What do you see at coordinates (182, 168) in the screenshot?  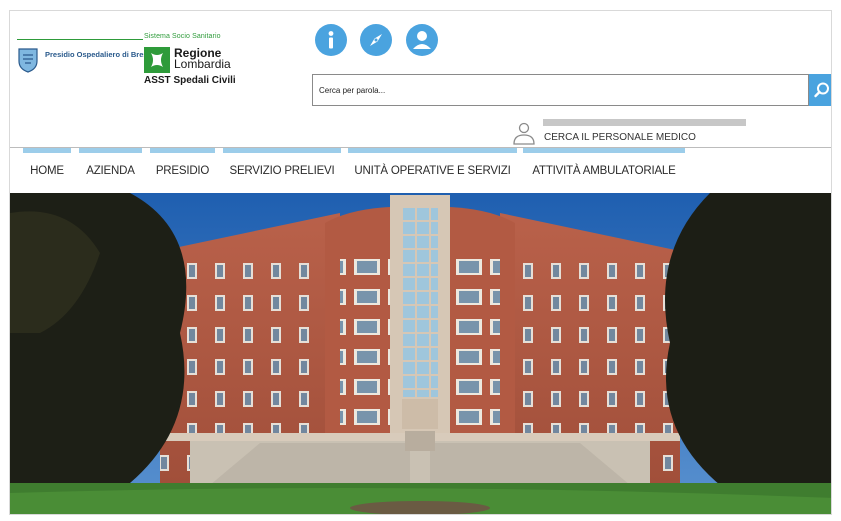 I see `nav-item-presidio: PRESIDIO` at bounding box center [182, 168].